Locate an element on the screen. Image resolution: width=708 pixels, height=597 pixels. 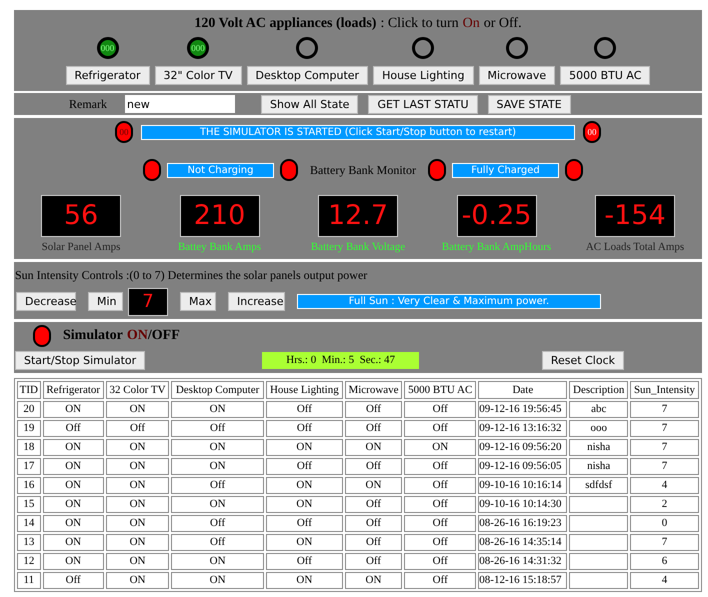
table-cell: 09-10-16 10:16:14 is located at coordinates (523, 485).